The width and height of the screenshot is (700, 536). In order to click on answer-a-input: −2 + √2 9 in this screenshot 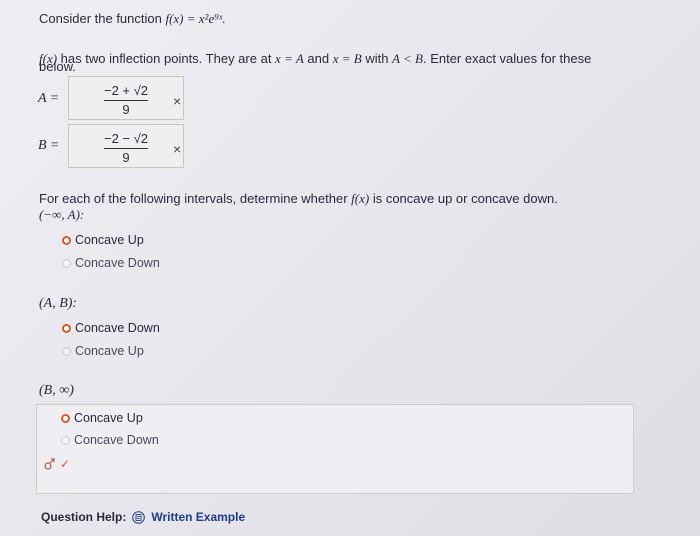, I will do `click(126, 98)`.